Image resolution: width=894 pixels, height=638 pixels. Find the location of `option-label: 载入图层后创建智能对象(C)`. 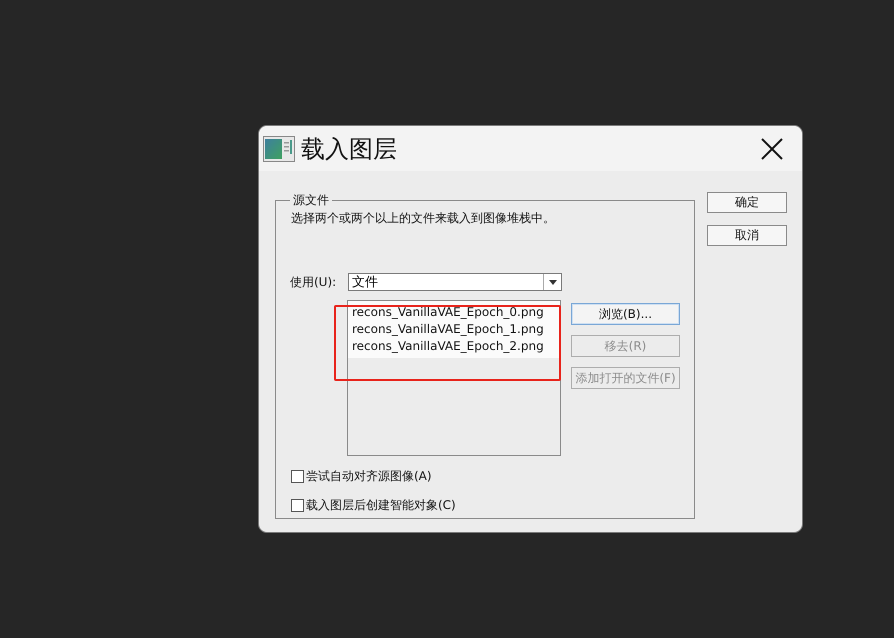

option-label: 载入图层后创建智能对象(C) is located at coordinates (492, 505).